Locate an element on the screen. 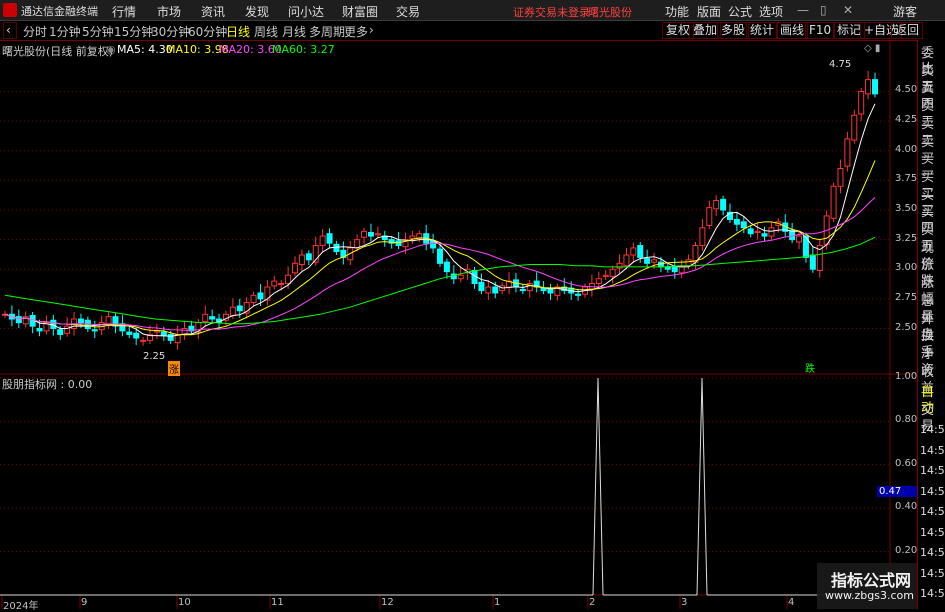 The height and width of the screenshot is (612, 945). fall-mark: 跌 is located at coordinates (810, 369).